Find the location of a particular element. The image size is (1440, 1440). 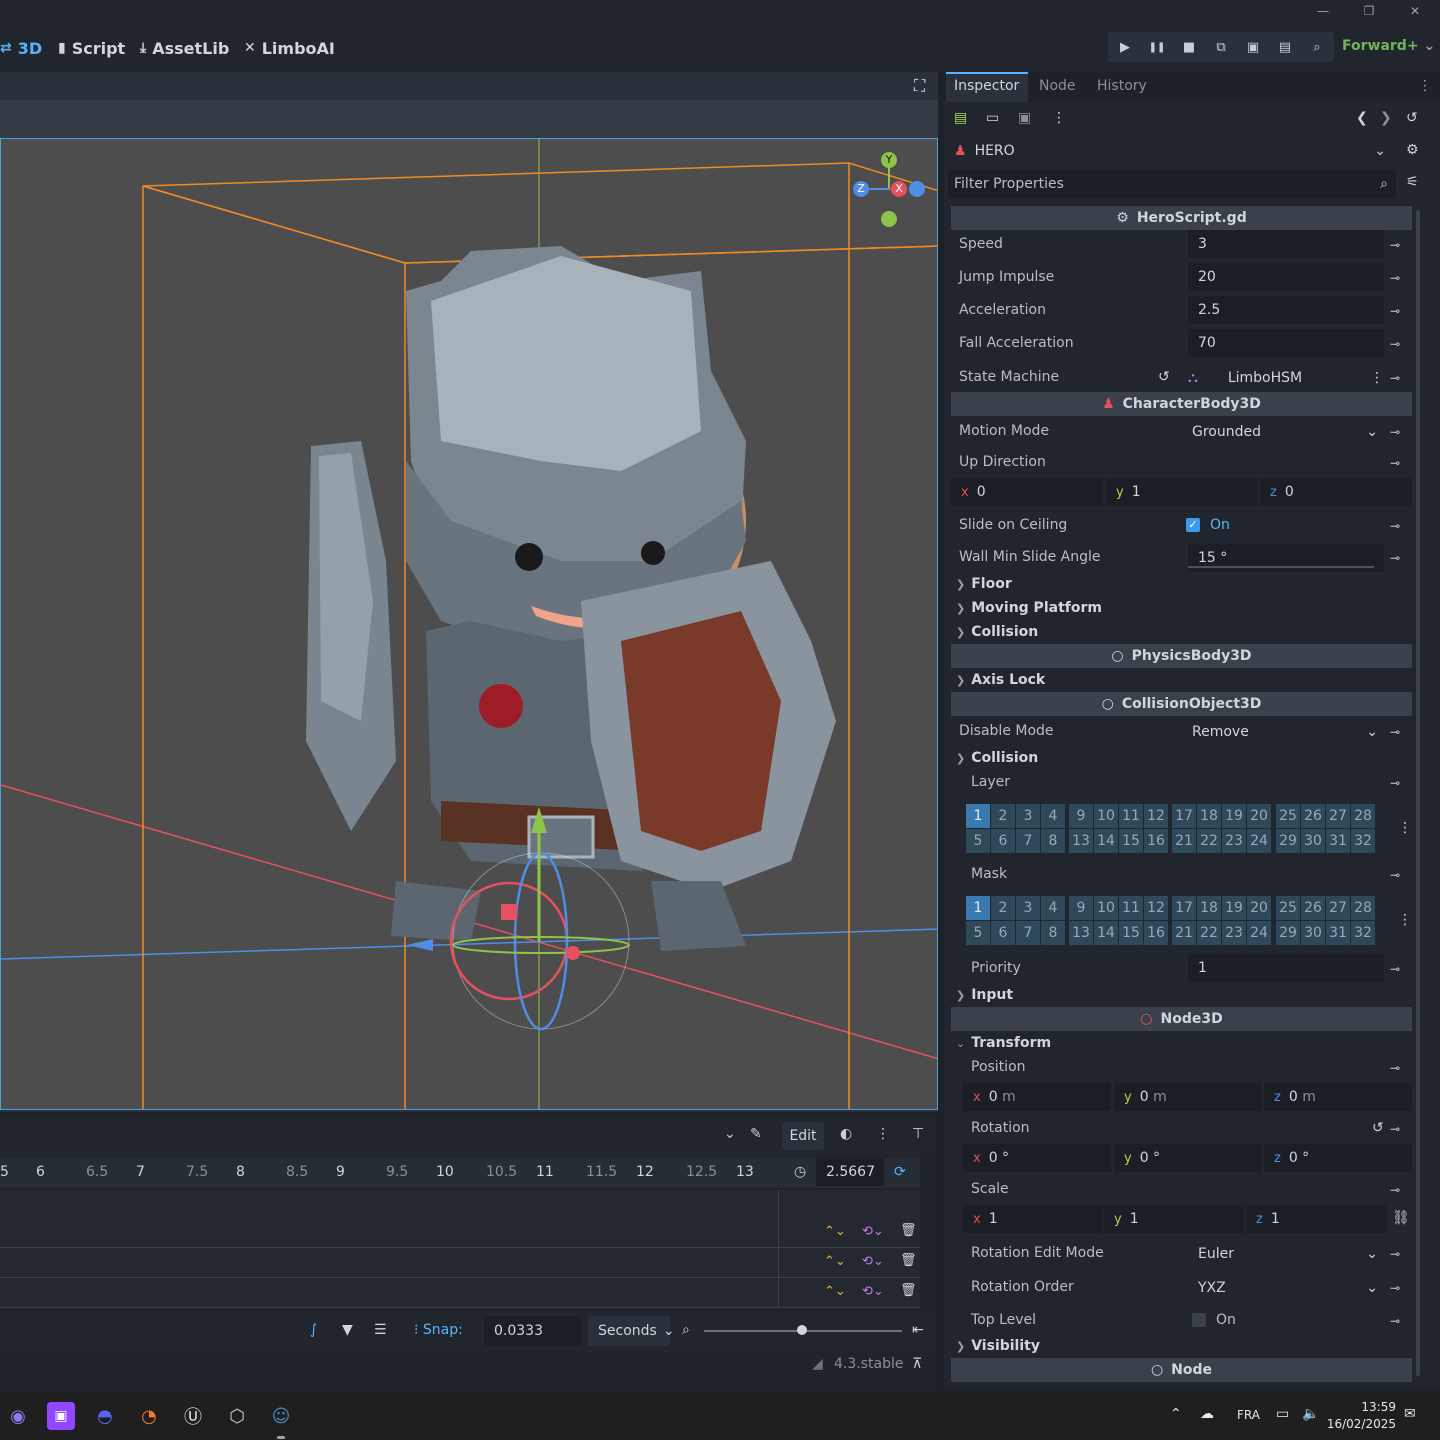

cloud-icon: ☁ is located at coordinates (1207, 1414).